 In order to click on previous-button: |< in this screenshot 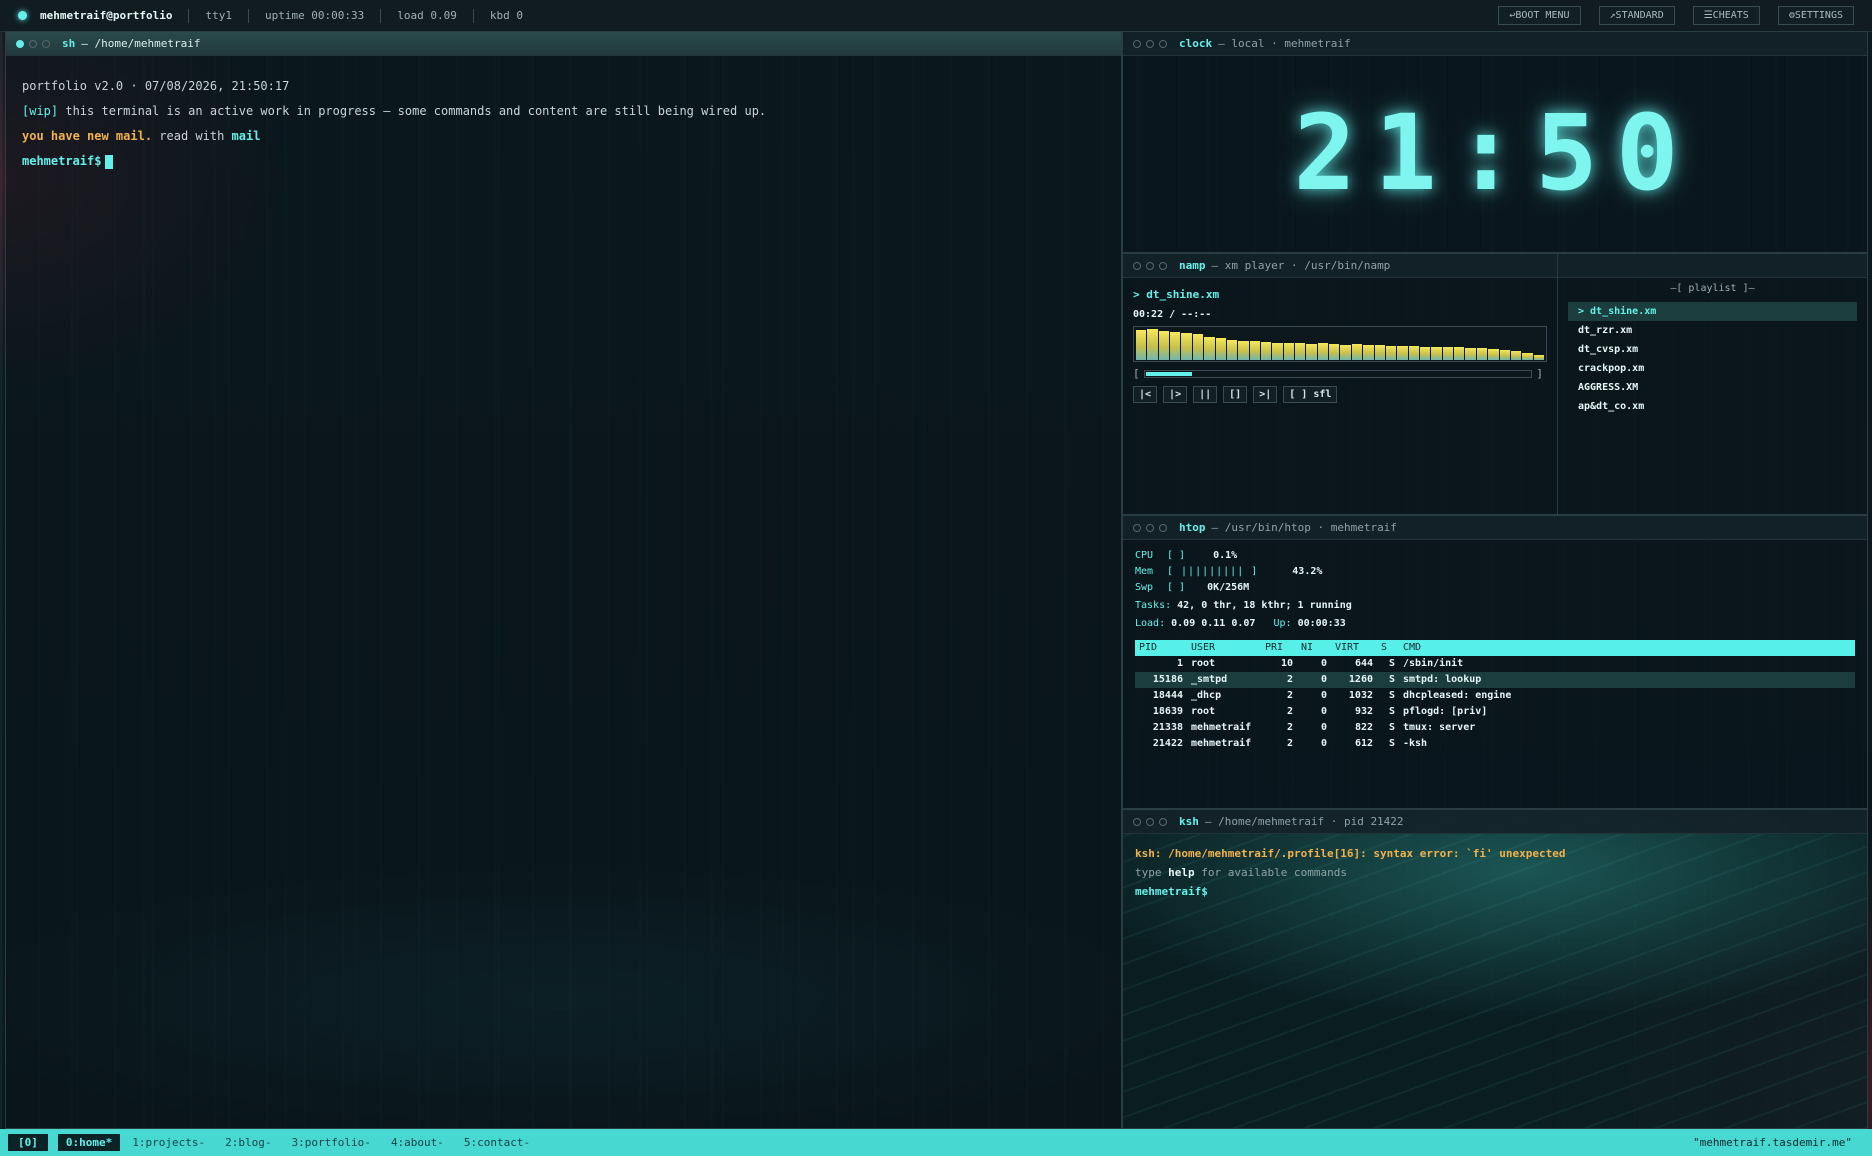, I will do `click(1145, 394)`.